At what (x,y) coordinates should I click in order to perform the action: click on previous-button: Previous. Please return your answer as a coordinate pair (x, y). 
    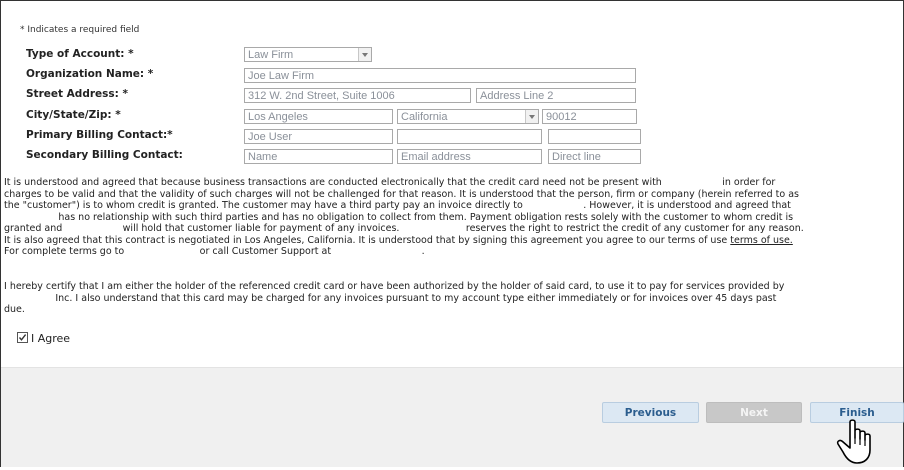
    Looking at the image, I should click on (650, 412).